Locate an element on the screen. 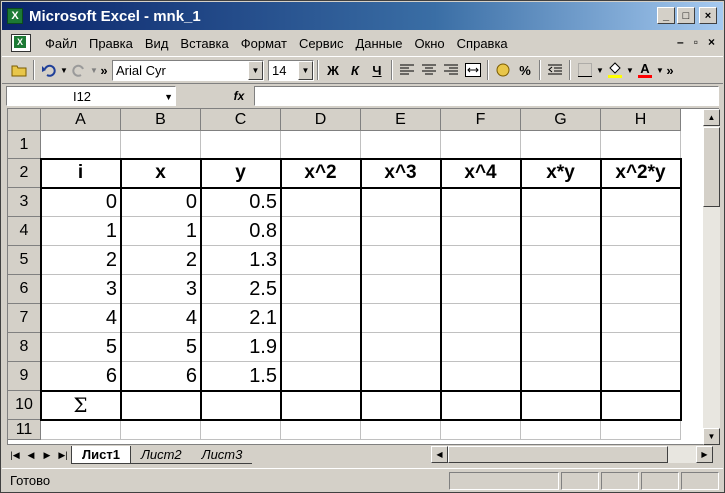  maximize-button: □ is located at coordinates (686, 15).